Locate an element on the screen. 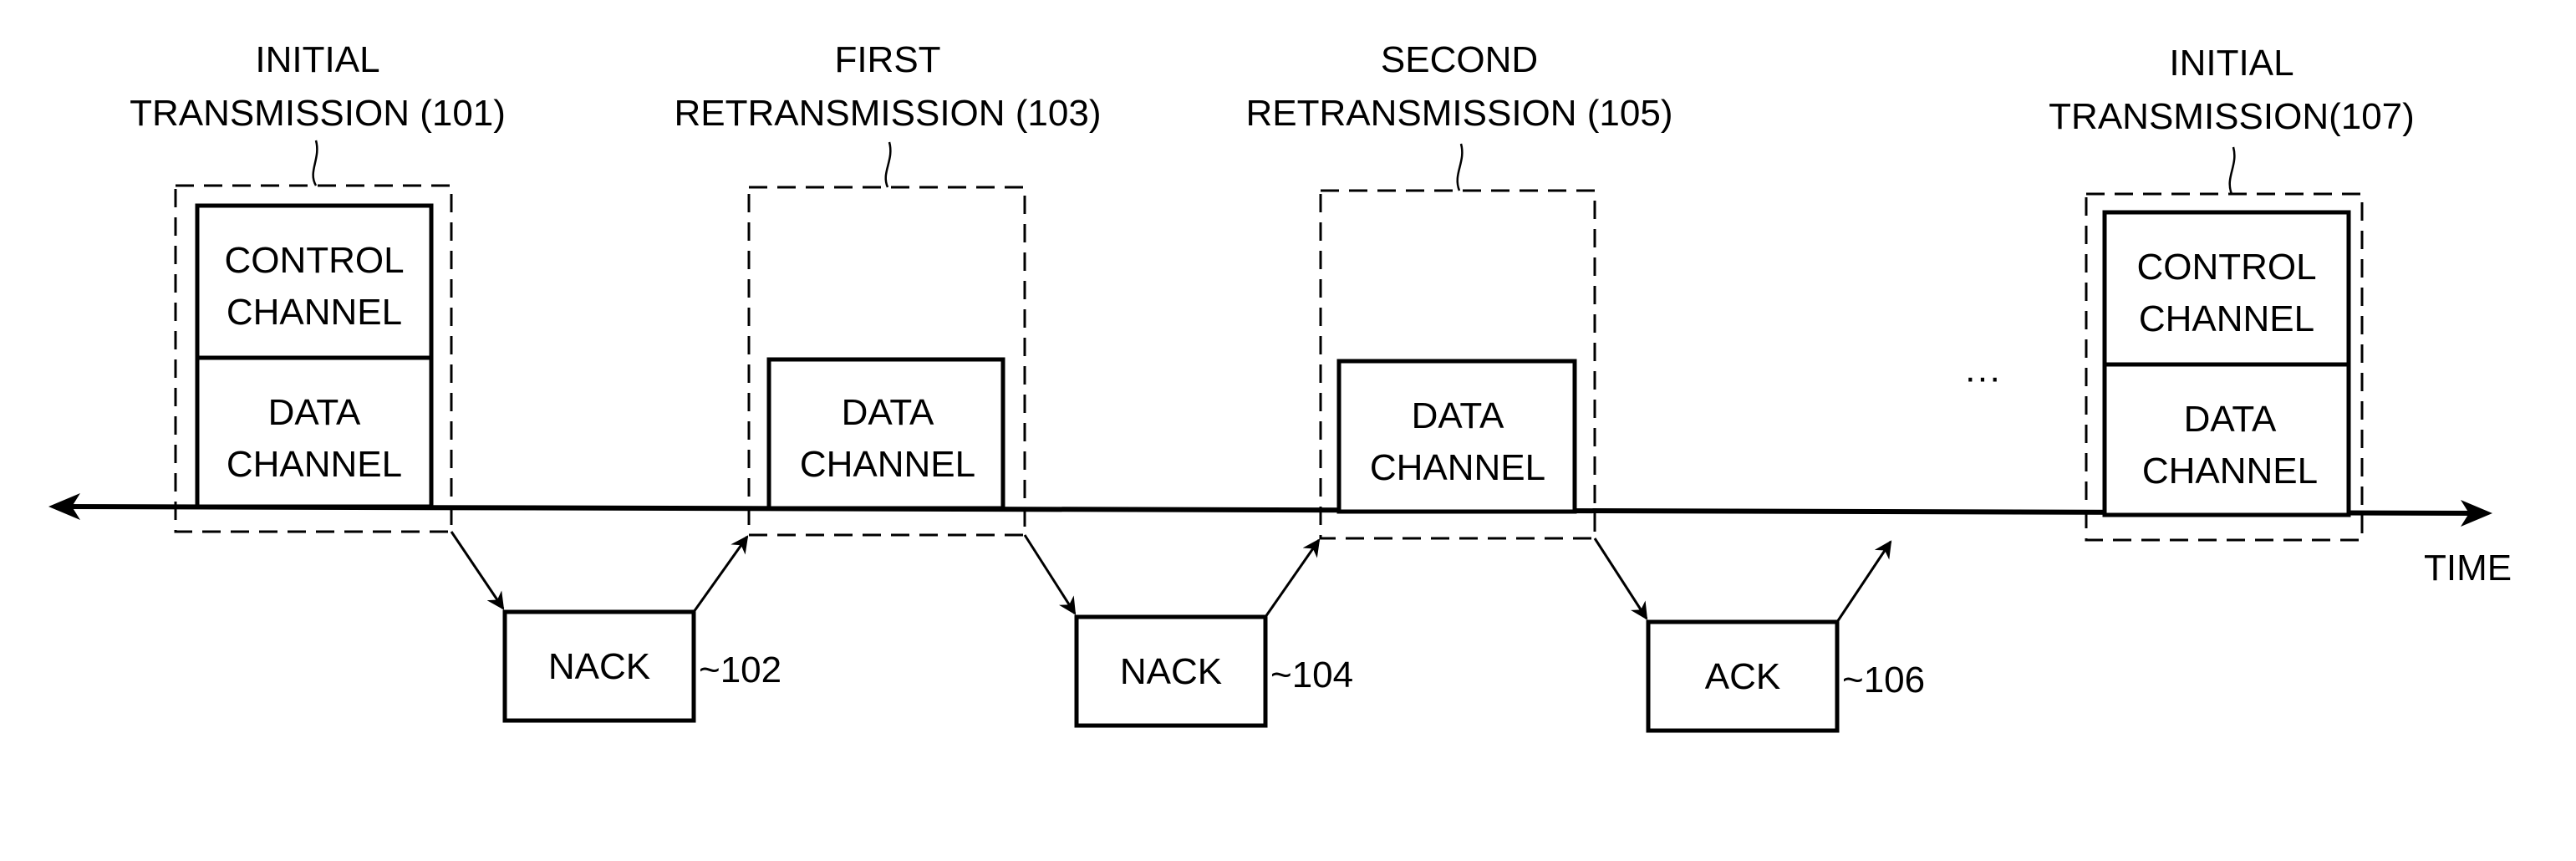 The width and height of the screenshot is (2576, 861). nack-104-reference: ~104 is located at coordinates (1311, 675).